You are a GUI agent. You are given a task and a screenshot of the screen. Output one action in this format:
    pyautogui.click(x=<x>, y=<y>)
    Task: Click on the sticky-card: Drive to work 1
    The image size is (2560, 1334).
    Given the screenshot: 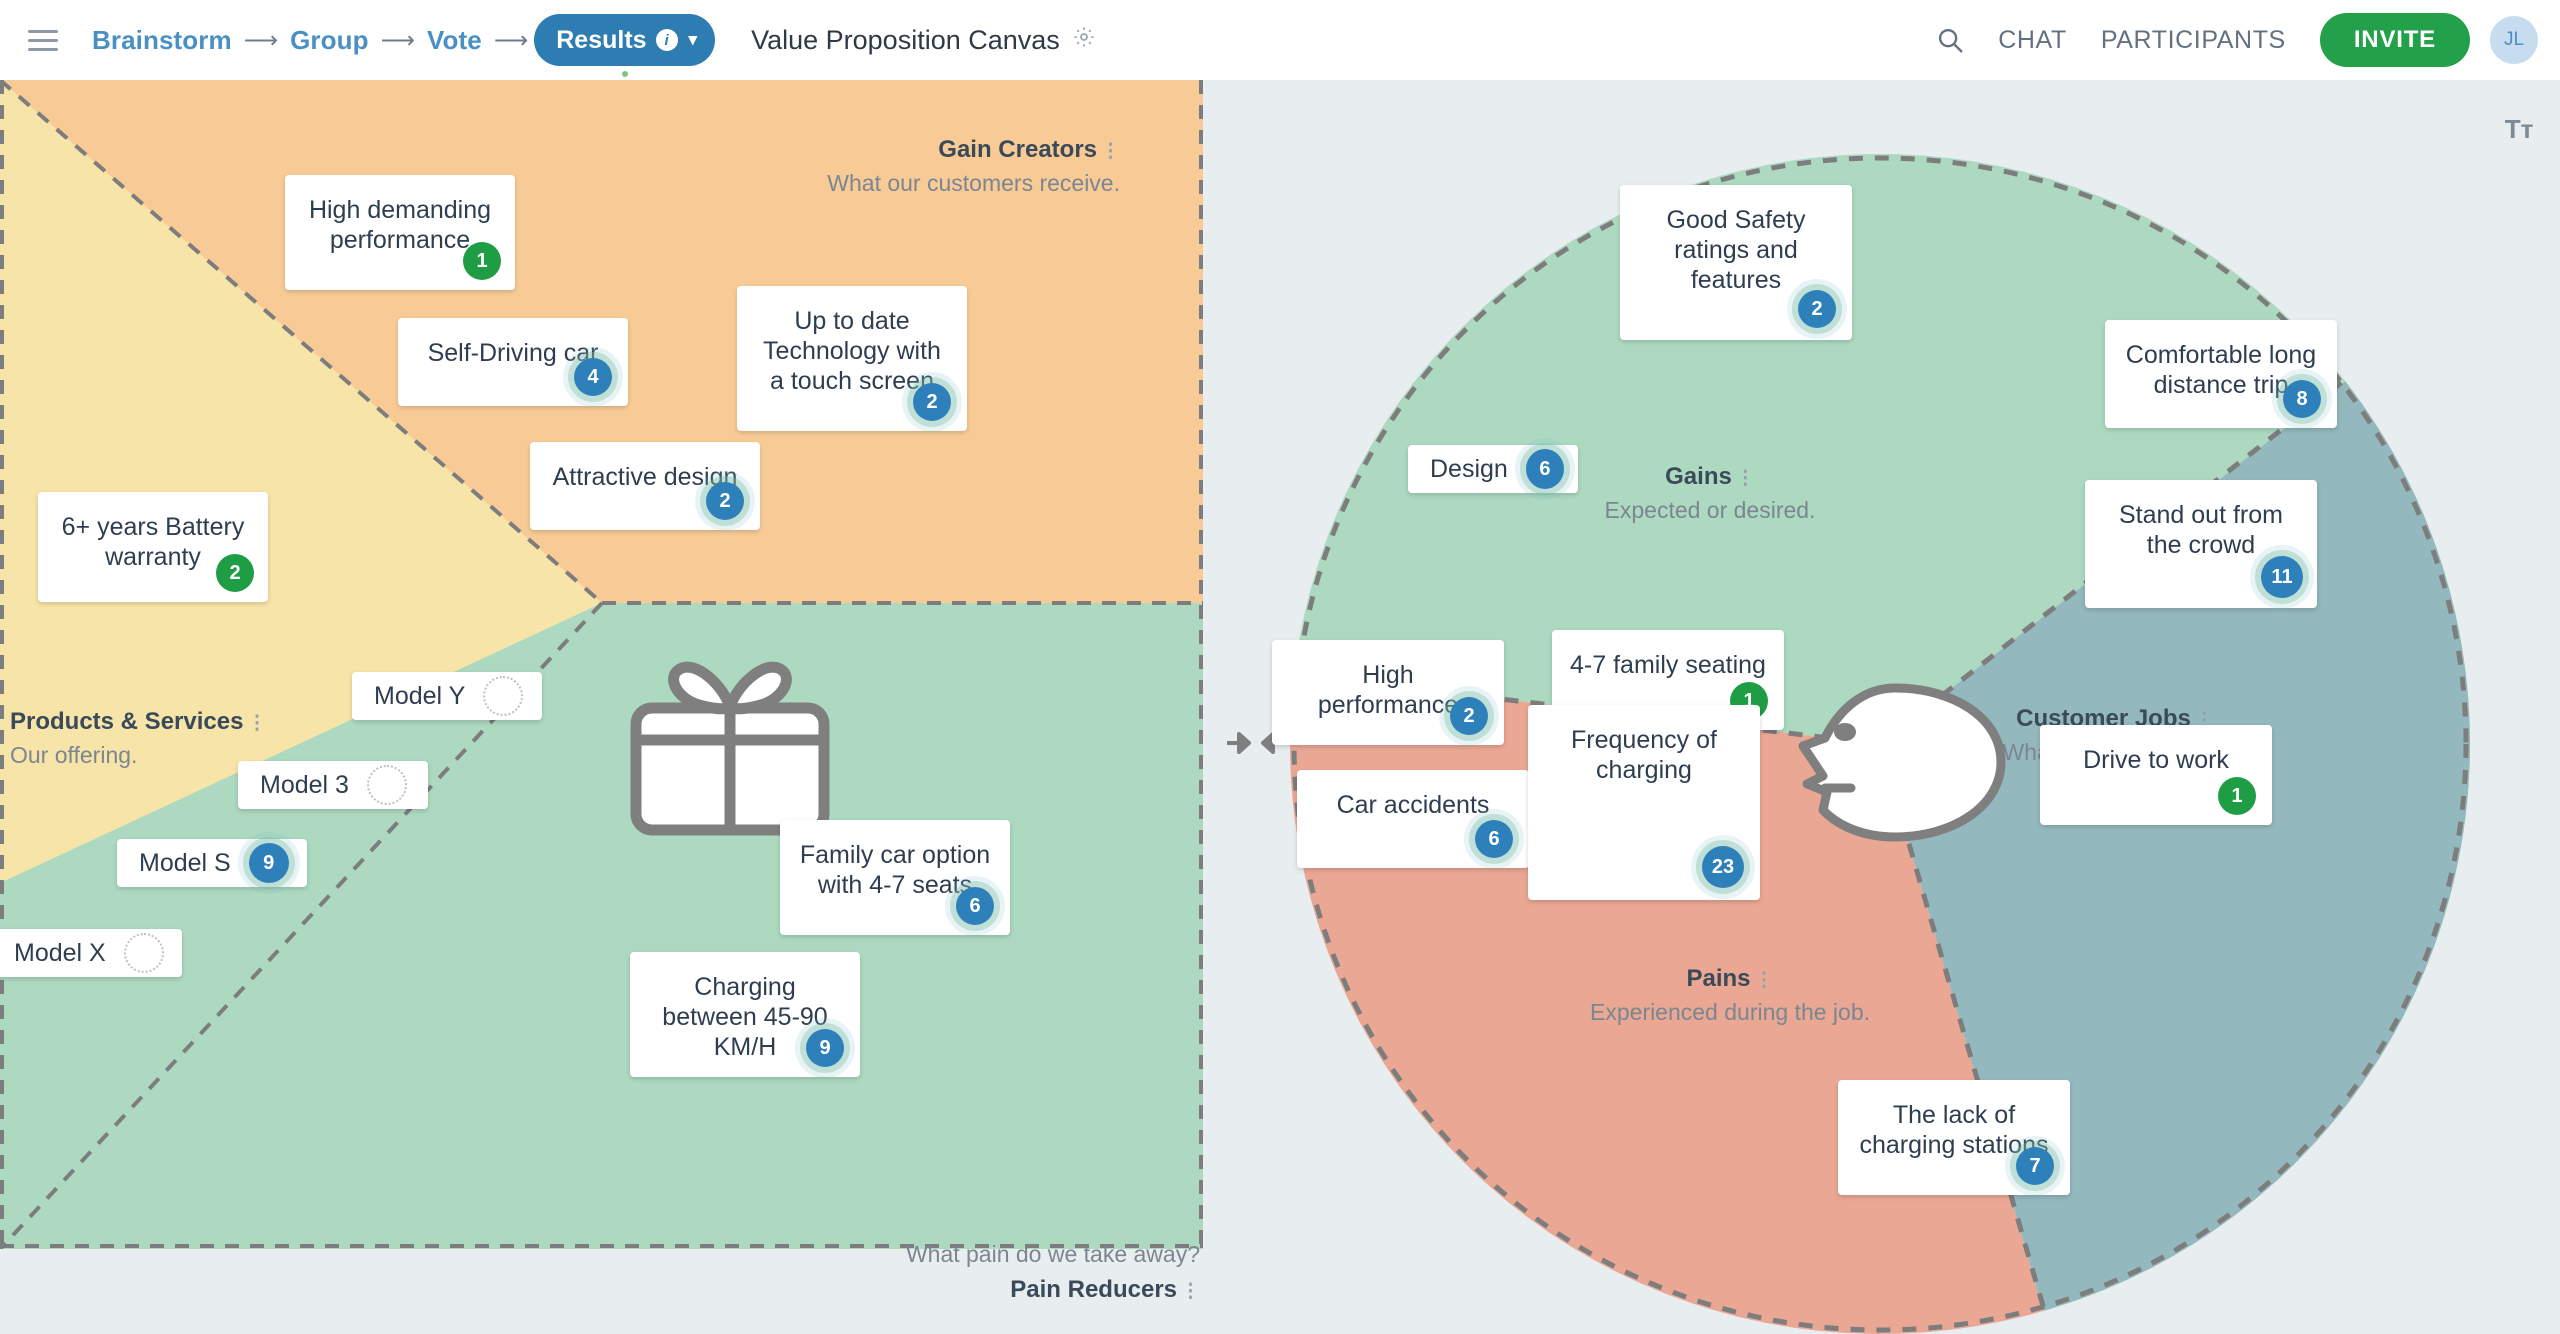 What is the action you would take?
    pyautogui.click(x=2156, y=775)
    